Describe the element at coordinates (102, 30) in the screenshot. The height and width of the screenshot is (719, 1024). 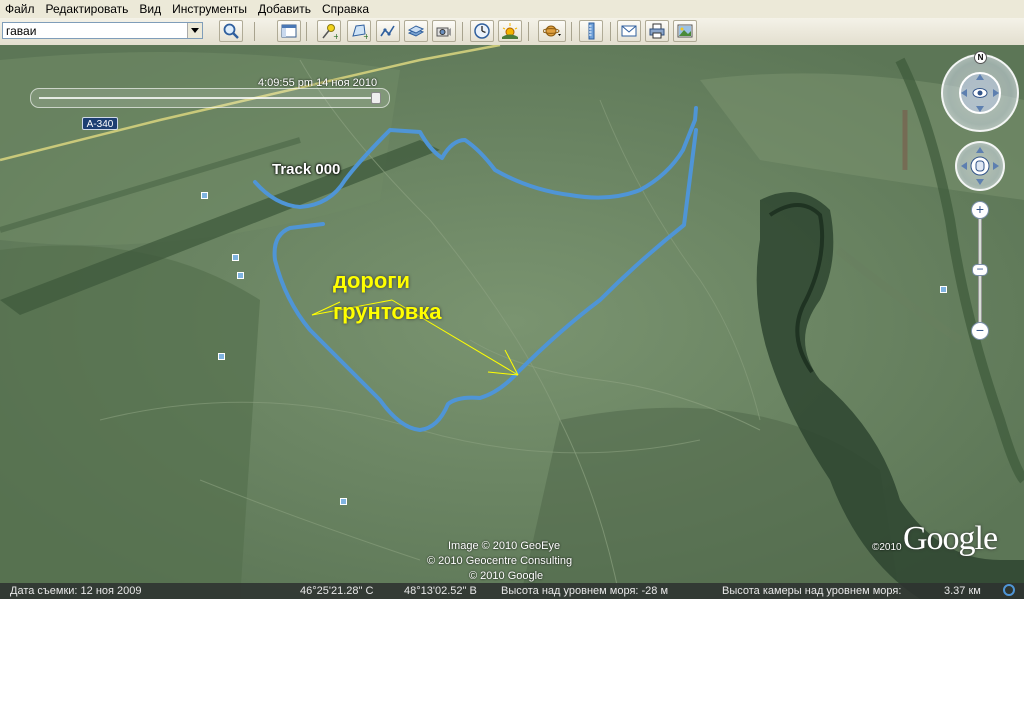
I see `search-input: гаваи` at that location.